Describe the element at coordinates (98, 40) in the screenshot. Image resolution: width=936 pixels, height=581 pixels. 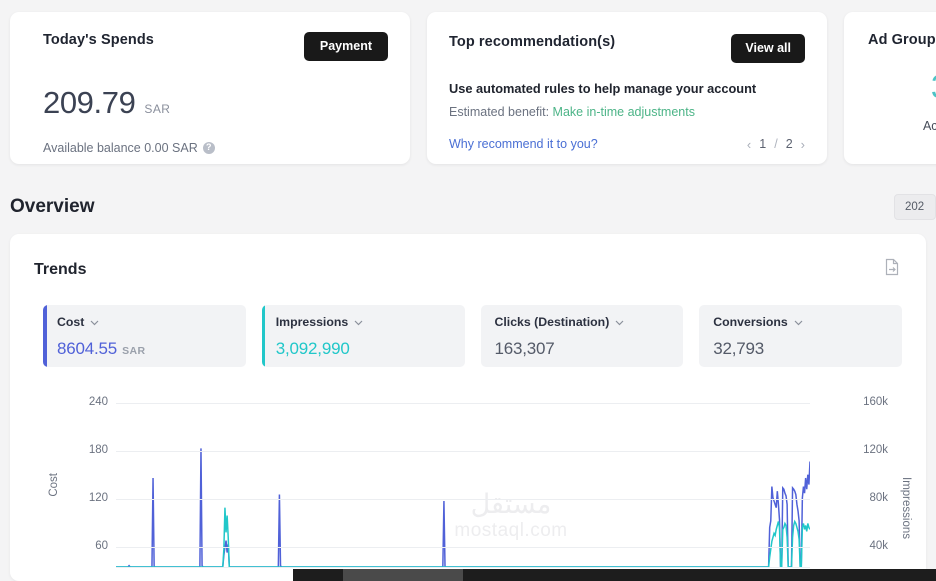
I see `spends-card-title: Today's Spends` at that location.